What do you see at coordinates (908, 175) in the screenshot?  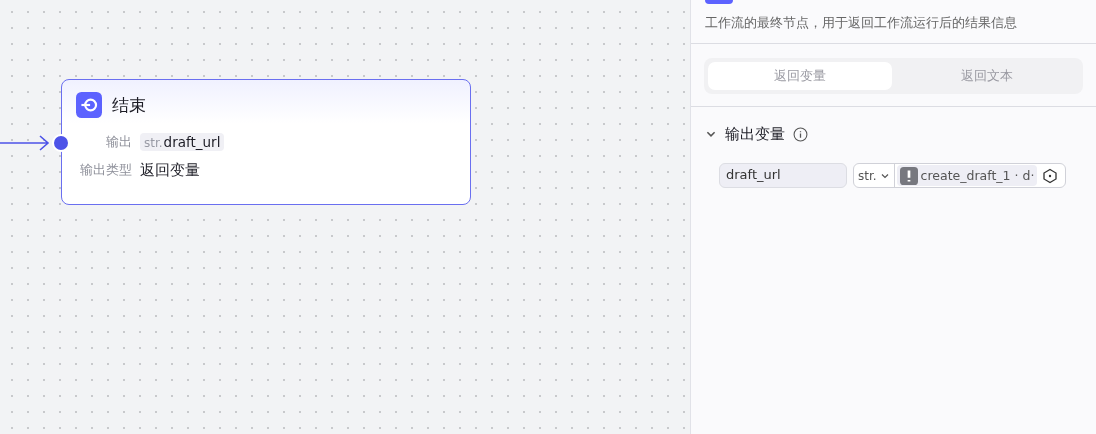 I see `warning-icon` at bounding box center [908, 175].